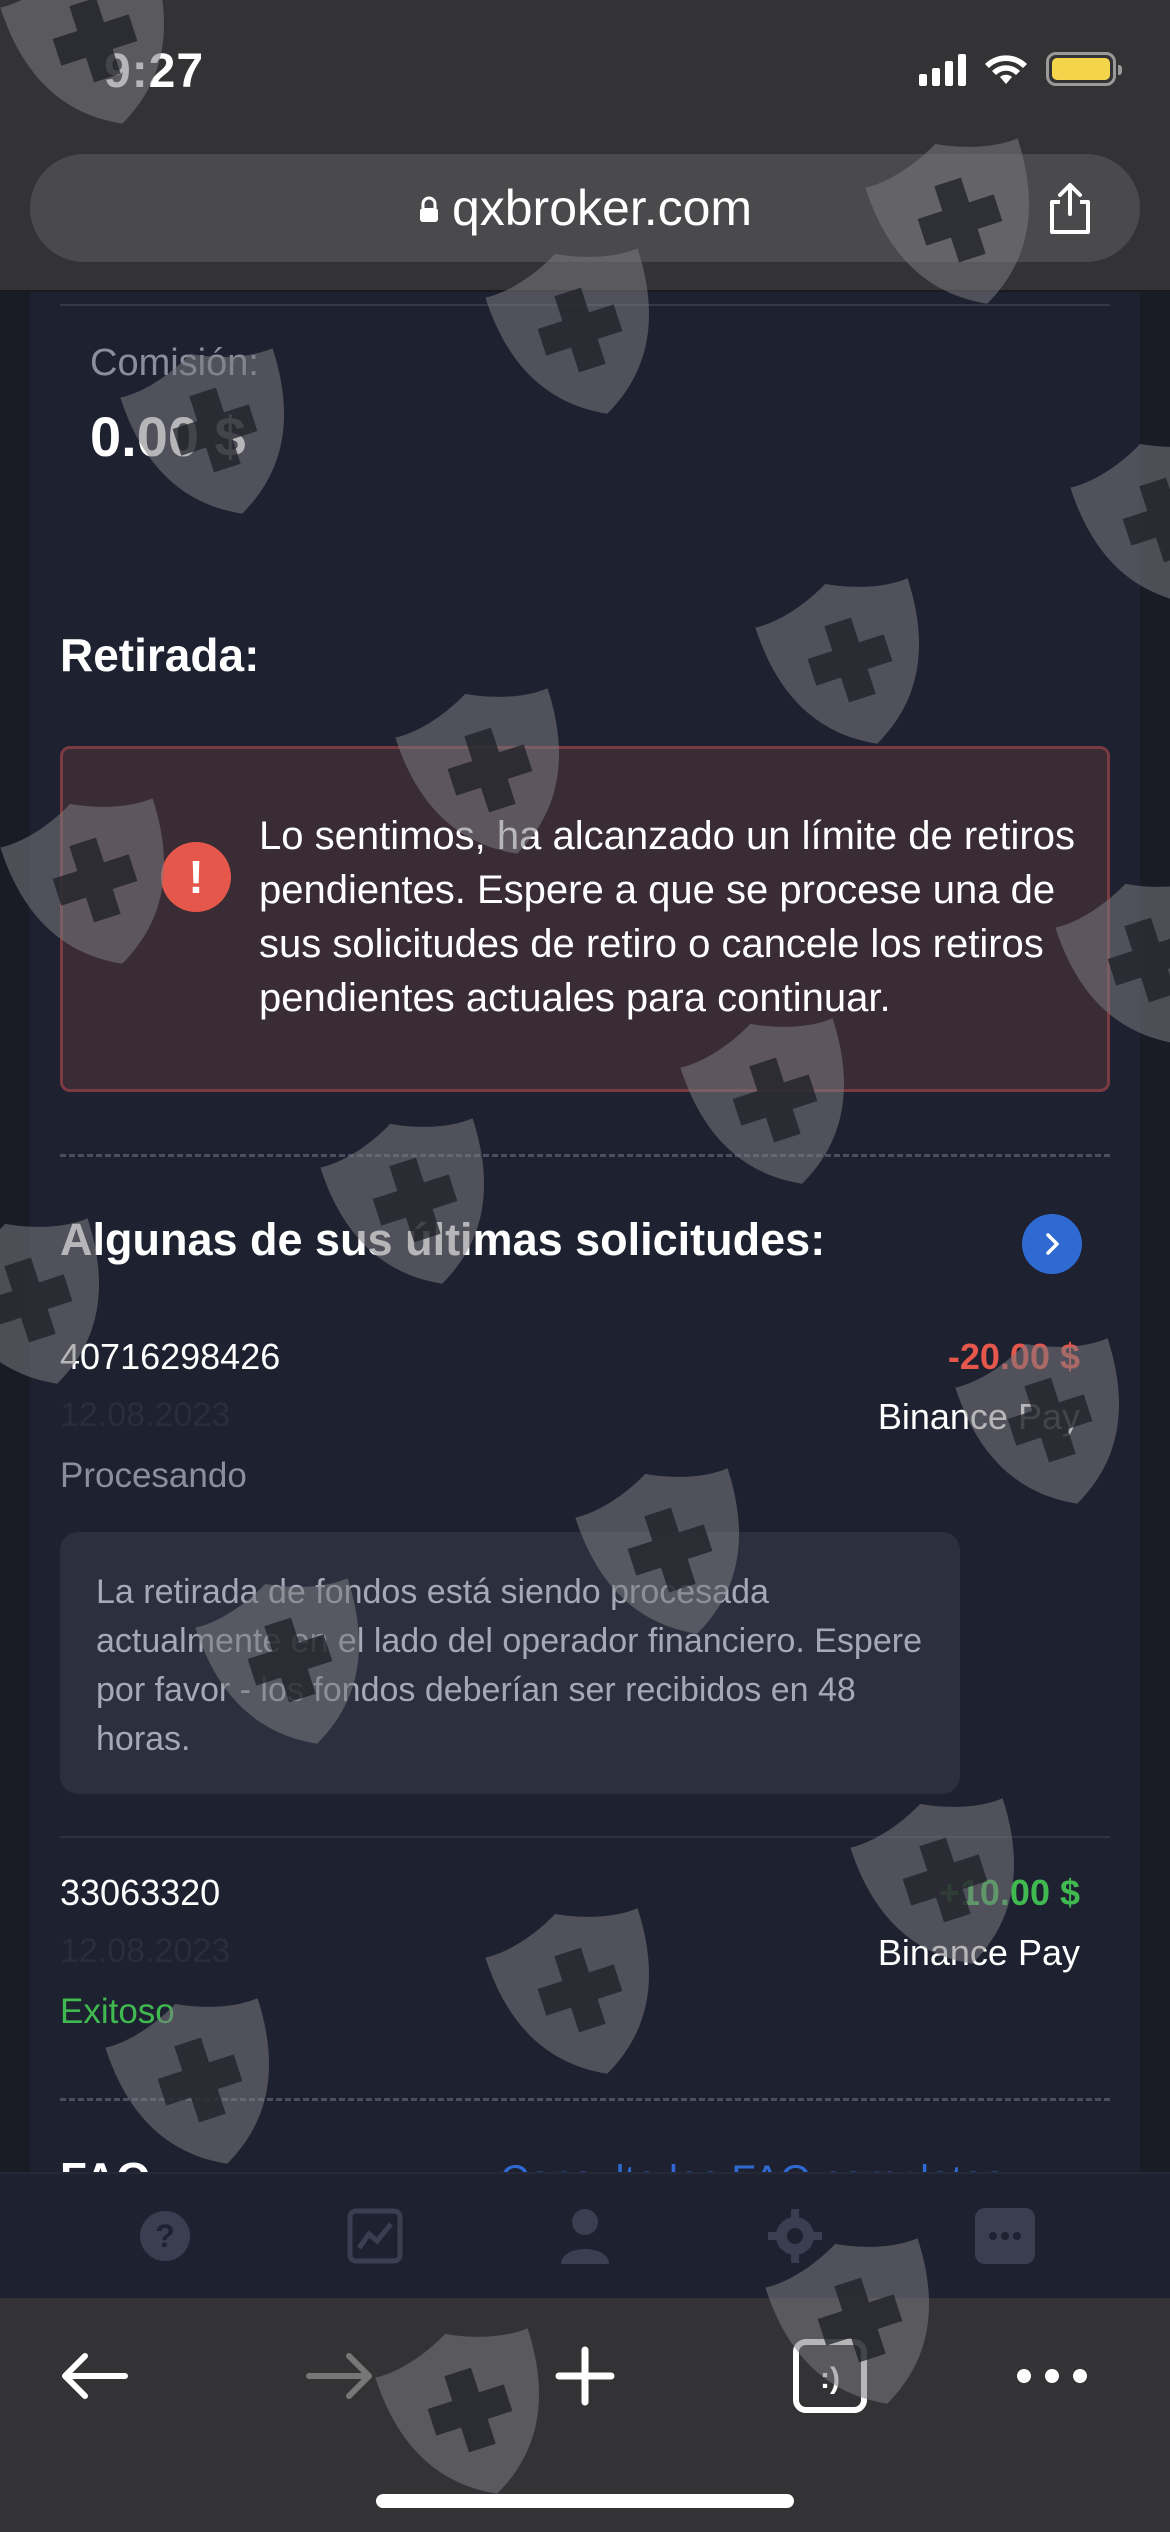 This screenshot has height=2532, width=1170. Describe the element at coordinates (160, 655) in the screenshot. I see `withdrawal-title: Retirada:` at that location.